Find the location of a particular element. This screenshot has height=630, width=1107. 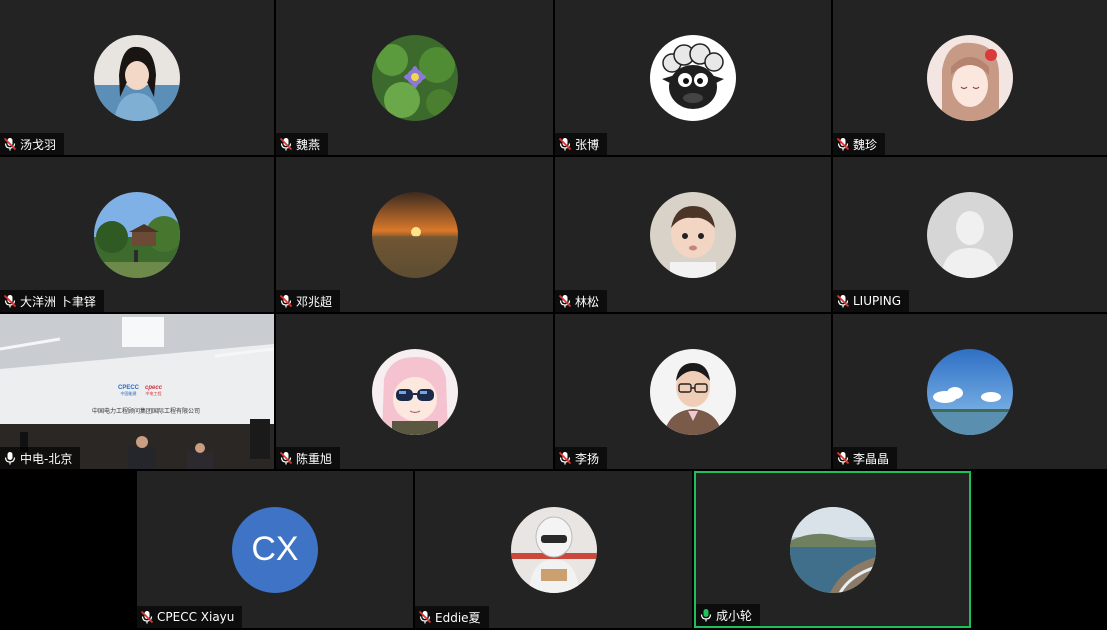

participant-name-tag: 李晶晶 is located at coordinates (865, 458).